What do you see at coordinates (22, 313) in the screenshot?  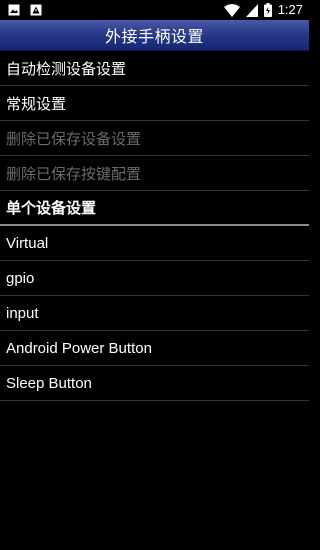 I see `device-label: input` at bounding box center [22, 313].